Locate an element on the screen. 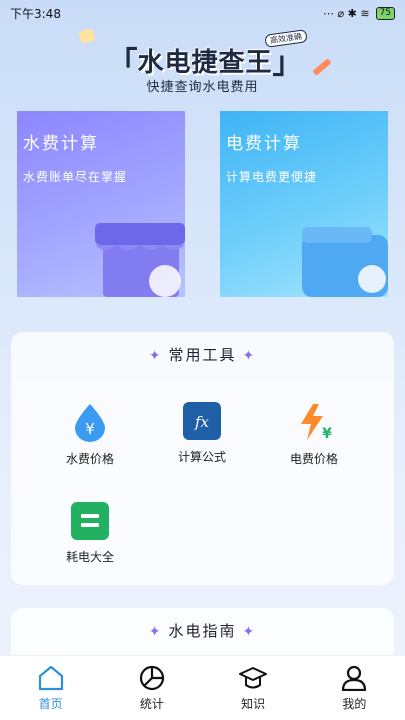  tool-label: 耗电大全 is located at coordinates (89, 557).